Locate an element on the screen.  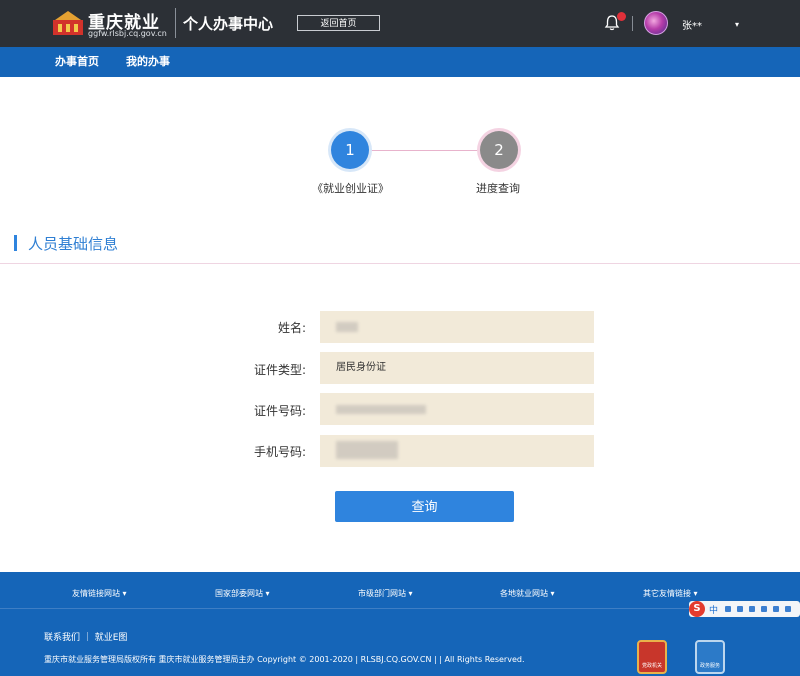
page-title: 个人办事中心 is located at coordinates (228, 24).